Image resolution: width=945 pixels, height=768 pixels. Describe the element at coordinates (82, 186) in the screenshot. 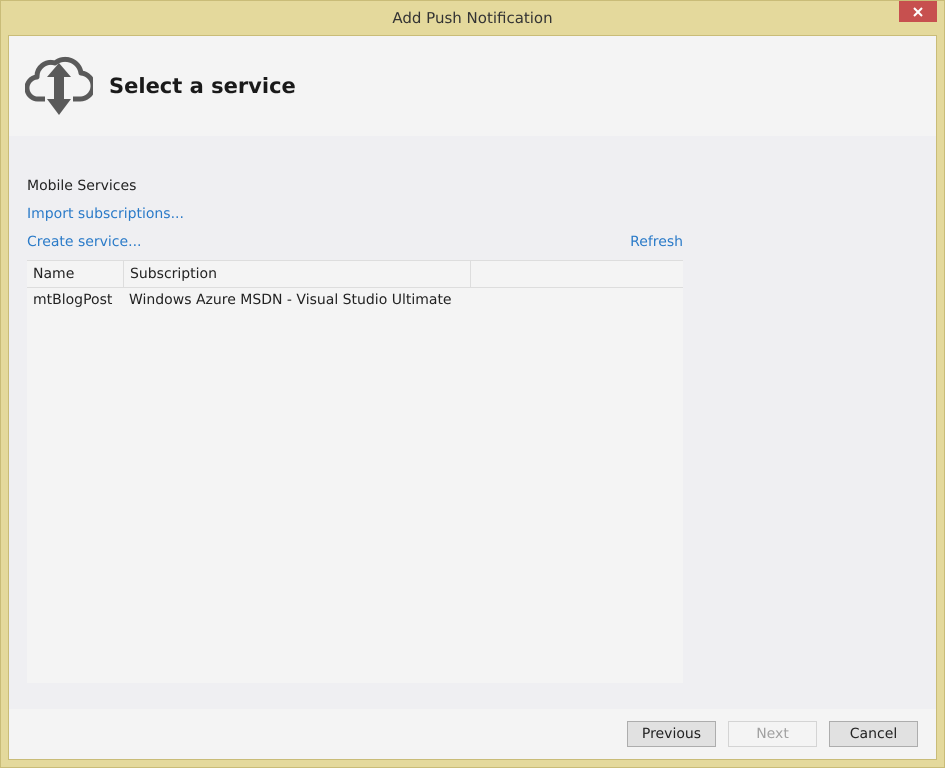

I see `section-label: Mobile Services` at that location.